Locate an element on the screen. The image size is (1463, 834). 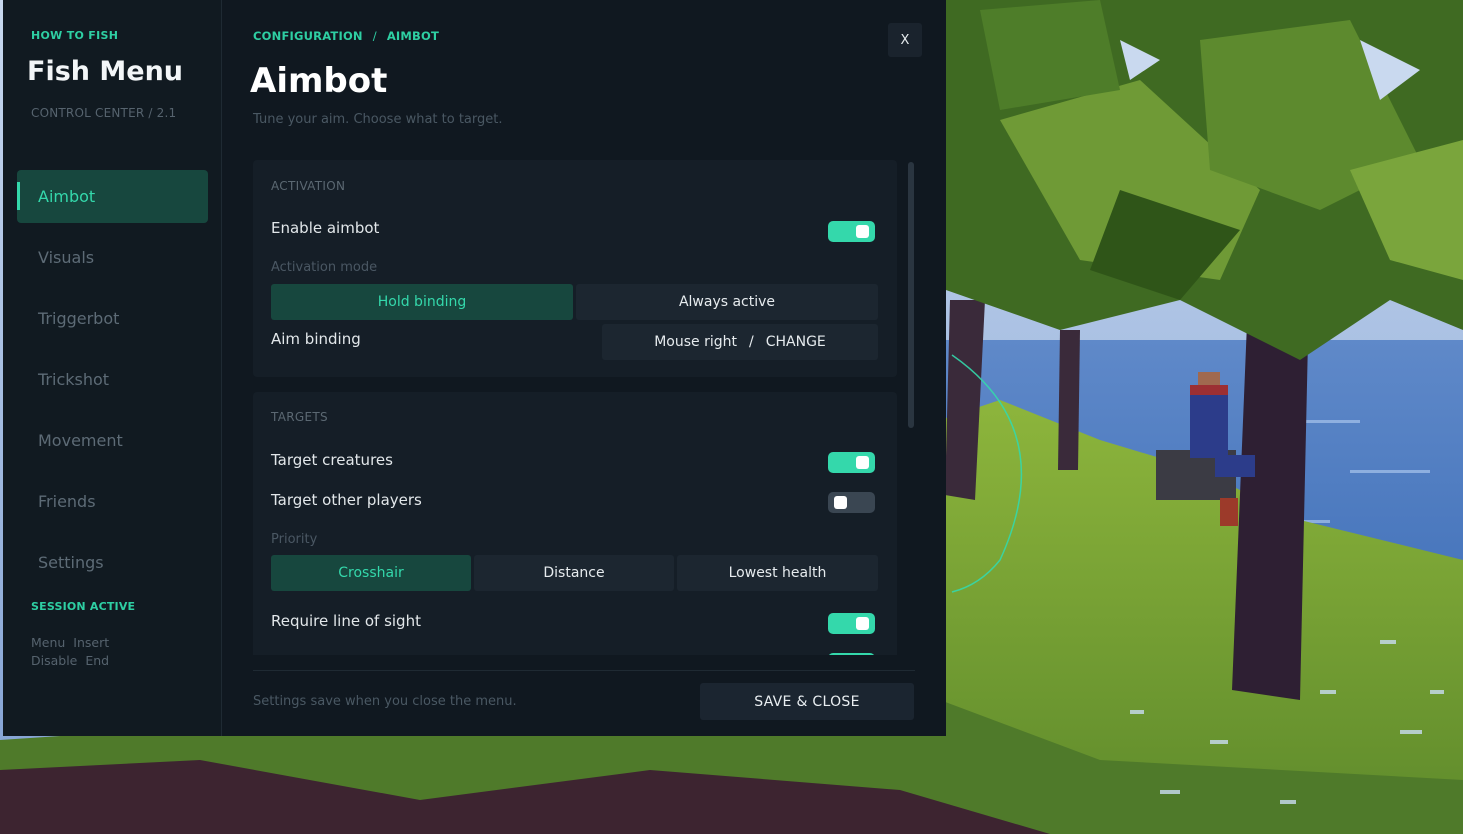
sidebar-item-friends: Friends is located at coordinates (112, 501).